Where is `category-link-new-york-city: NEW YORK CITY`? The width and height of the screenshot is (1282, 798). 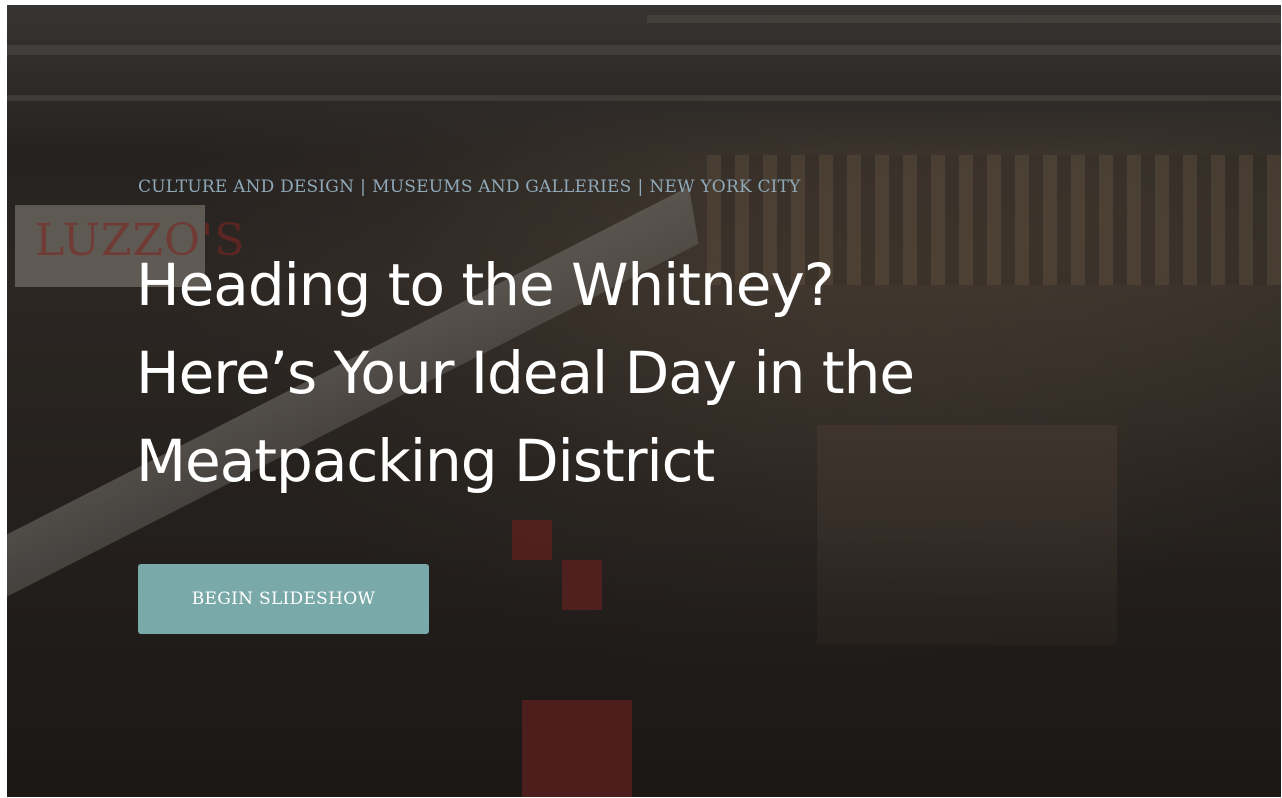 category-link-new-york-city: NEW YORK CITY is located at coordinates (724, 187).